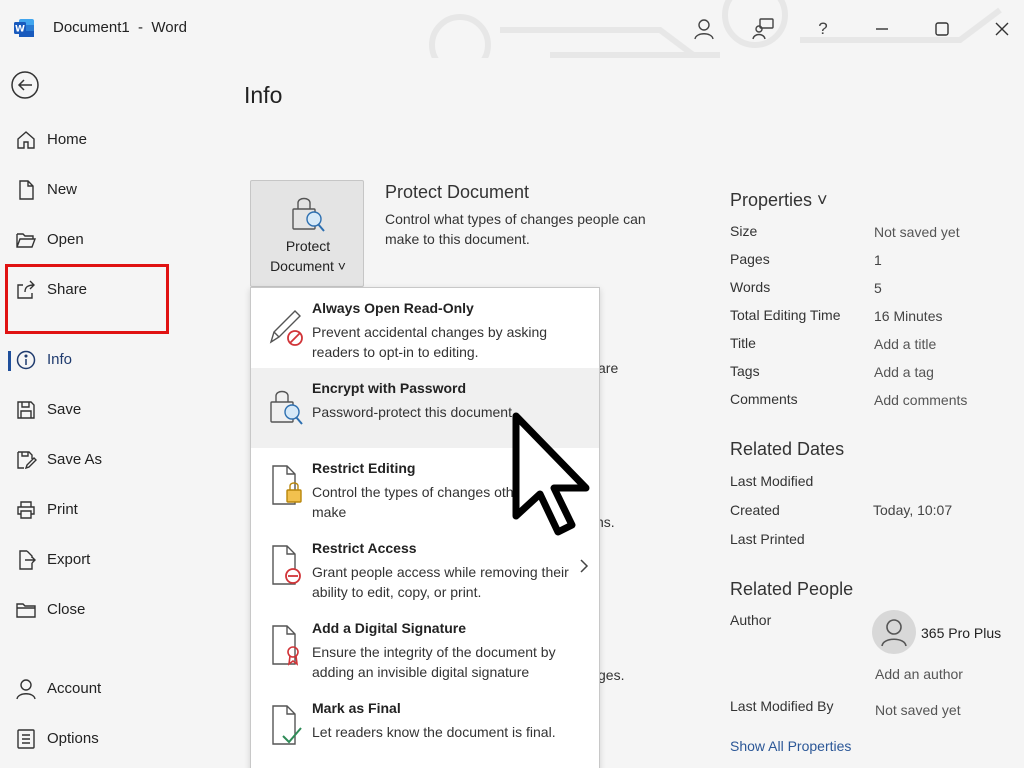 The height and width of the screenshot is (768, 1024). I want to click on nav-item-info: Info, so click(98, 360).